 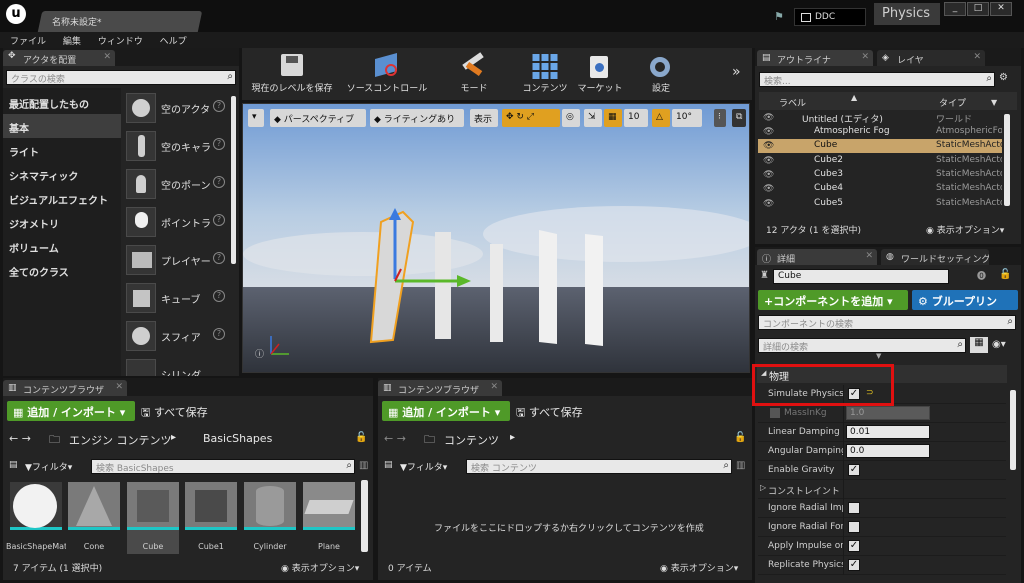 I want to click on class-search-input: クラスの検索 ⌕, so click(x=121, y=77).